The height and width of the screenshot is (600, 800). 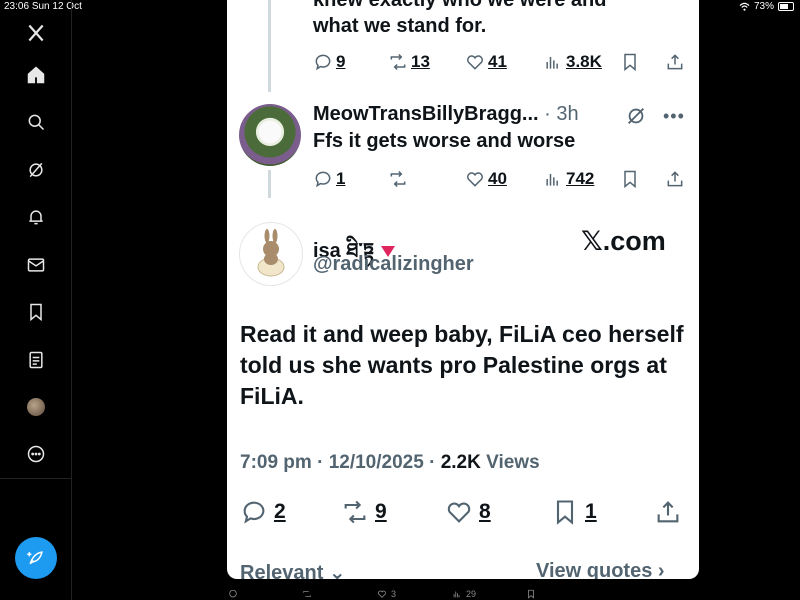 I want to click on reply-button: 2, so click(x=263, y=512).